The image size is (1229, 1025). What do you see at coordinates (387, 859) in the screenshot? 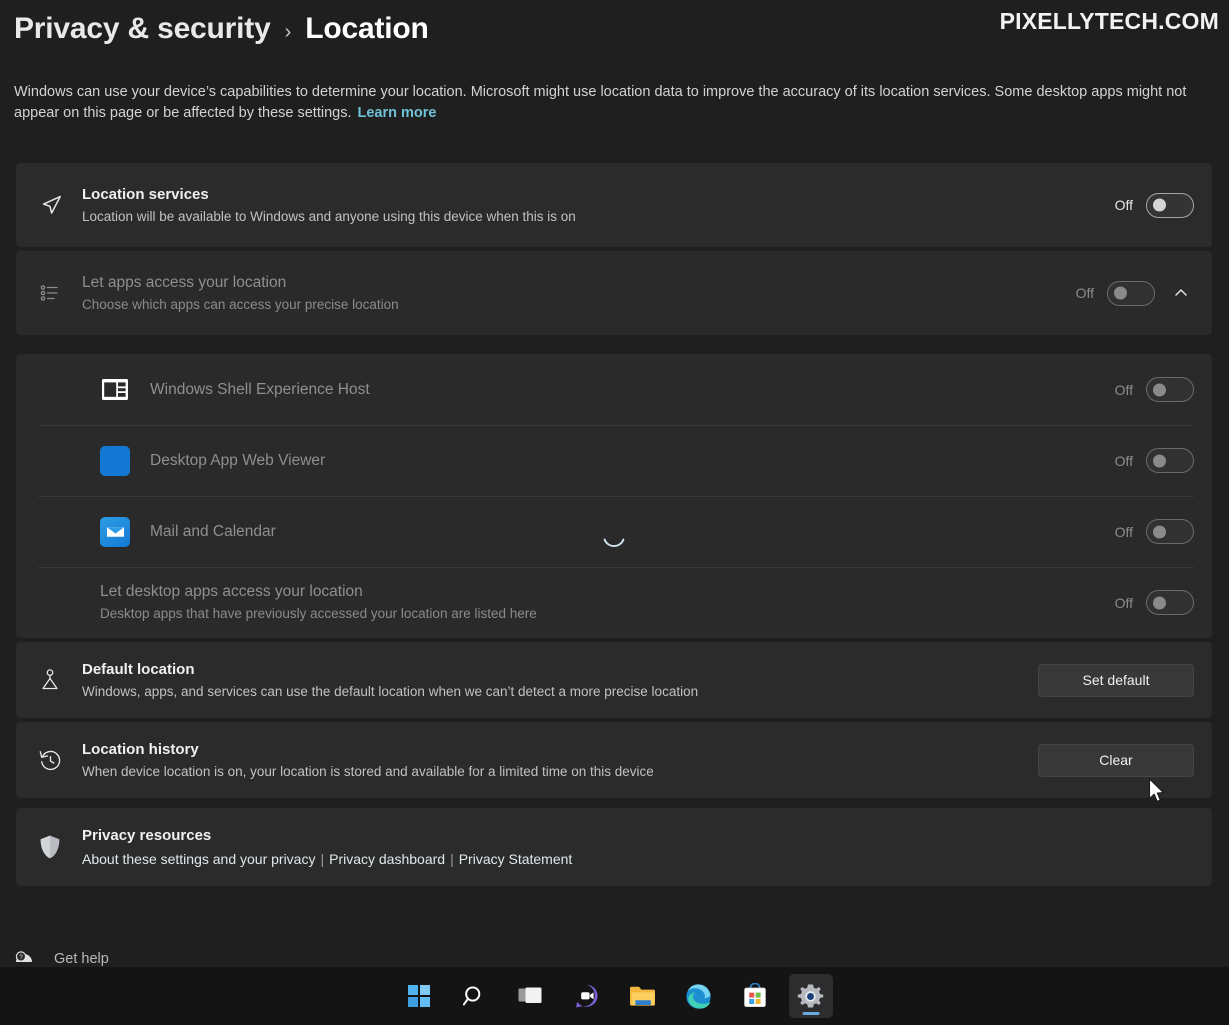
I see `privacy-dashboard-link: Privacy dashboard` at bounding box center [387, 859].